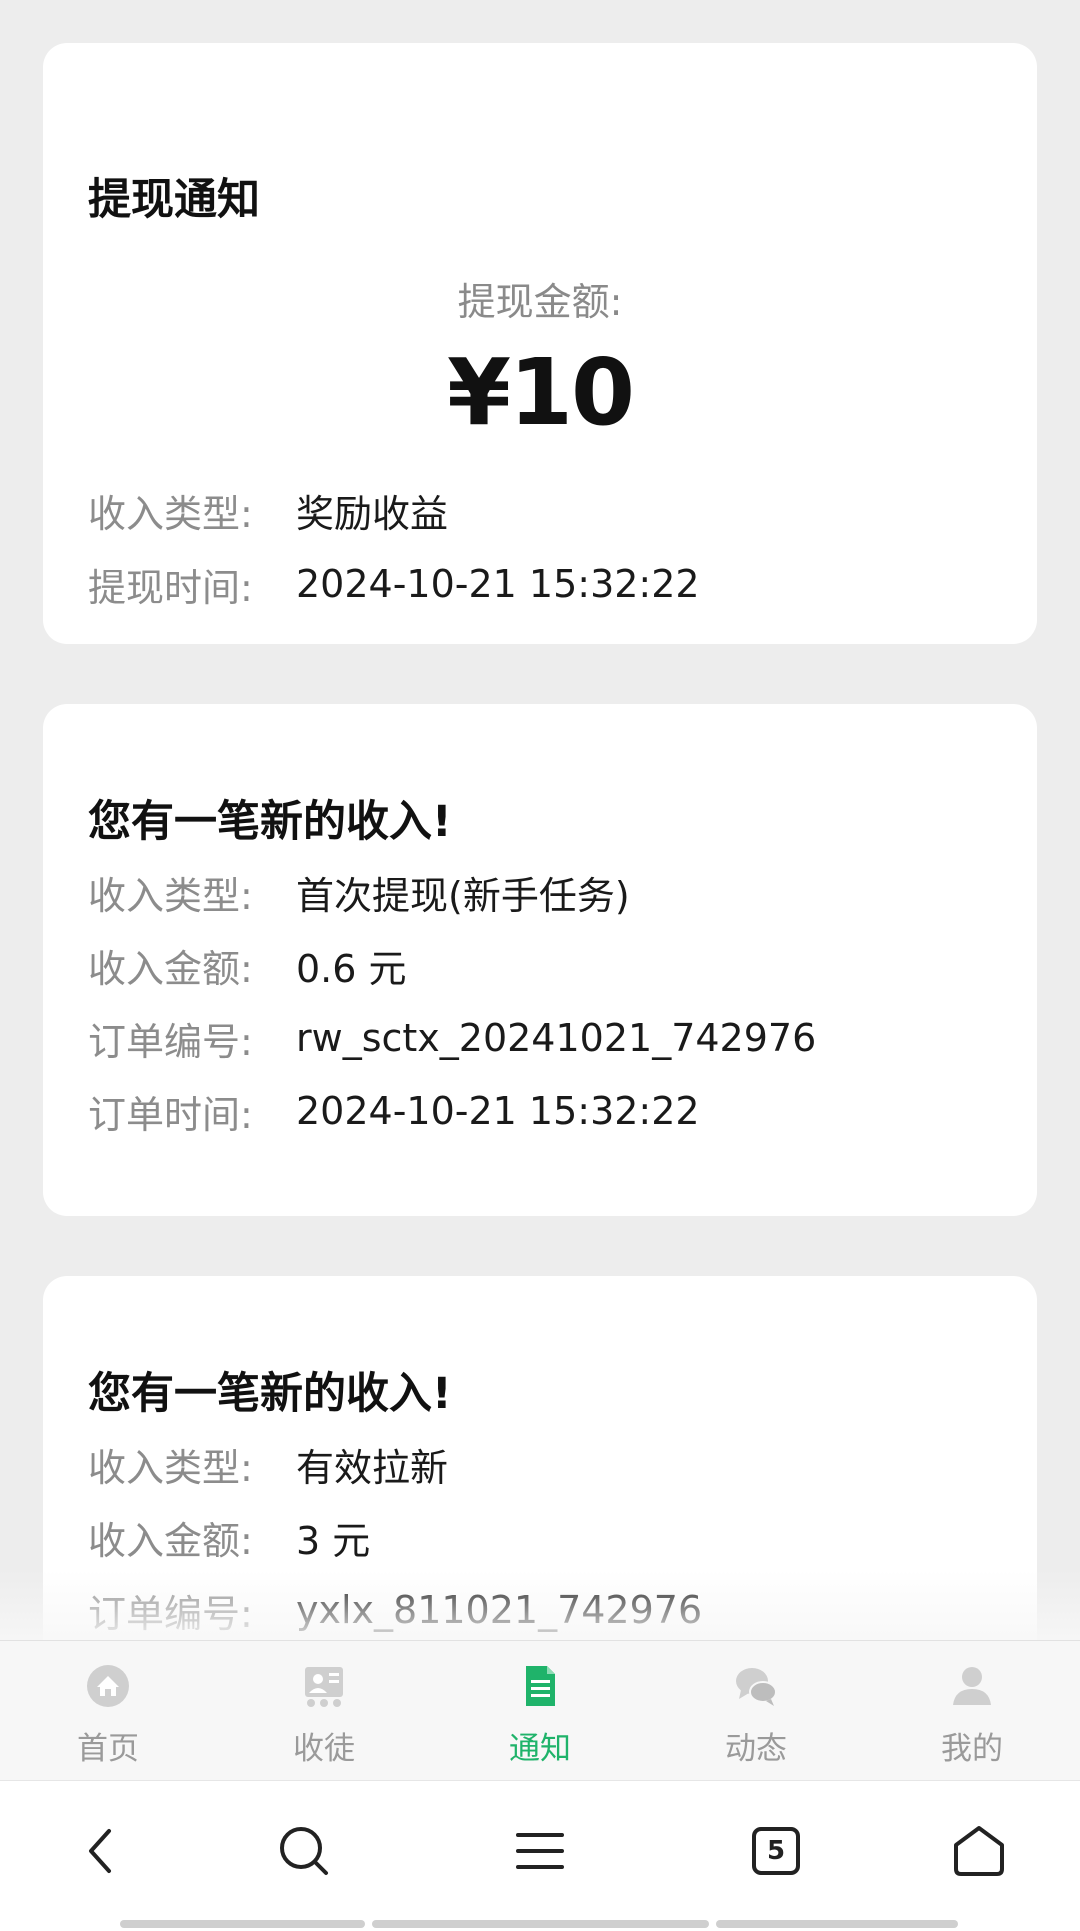 This screenshot has width=1080, height=1931. I want to click on tab-notice: 通知, so click(540, 1710).